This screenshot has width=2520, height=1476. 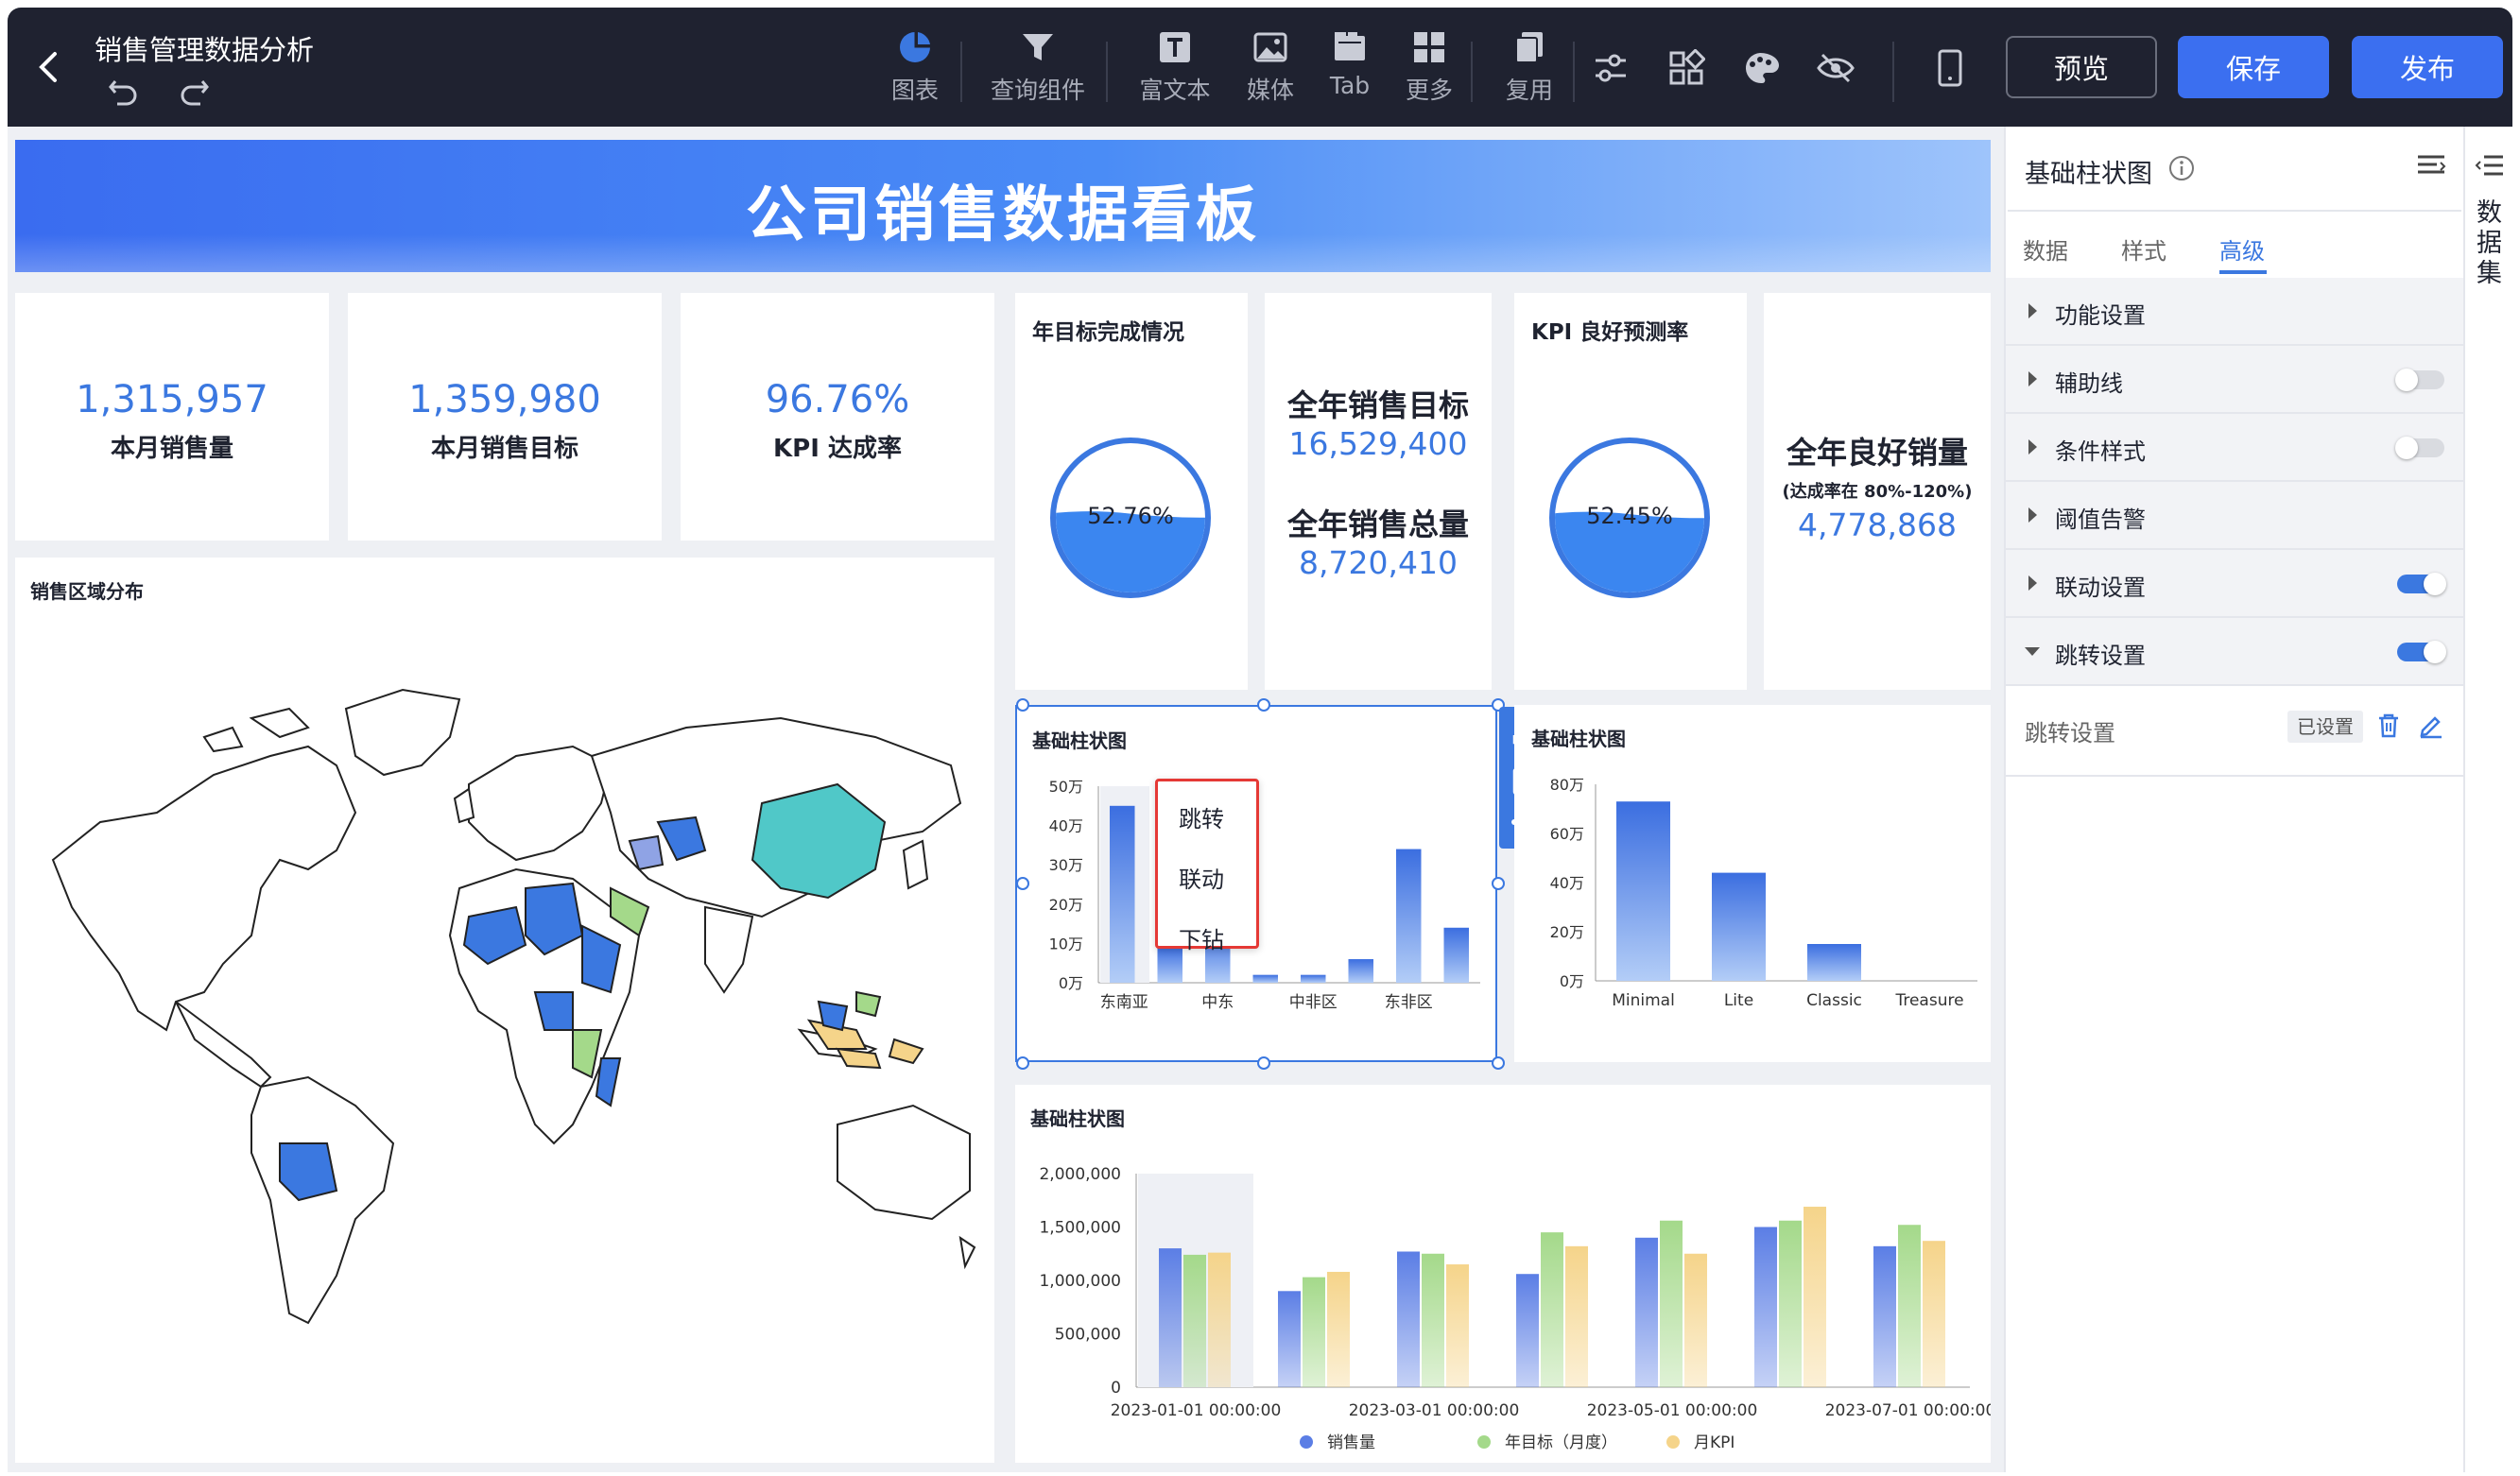 I want to click on hide-eye-icon, so click(x=1835, y=70).